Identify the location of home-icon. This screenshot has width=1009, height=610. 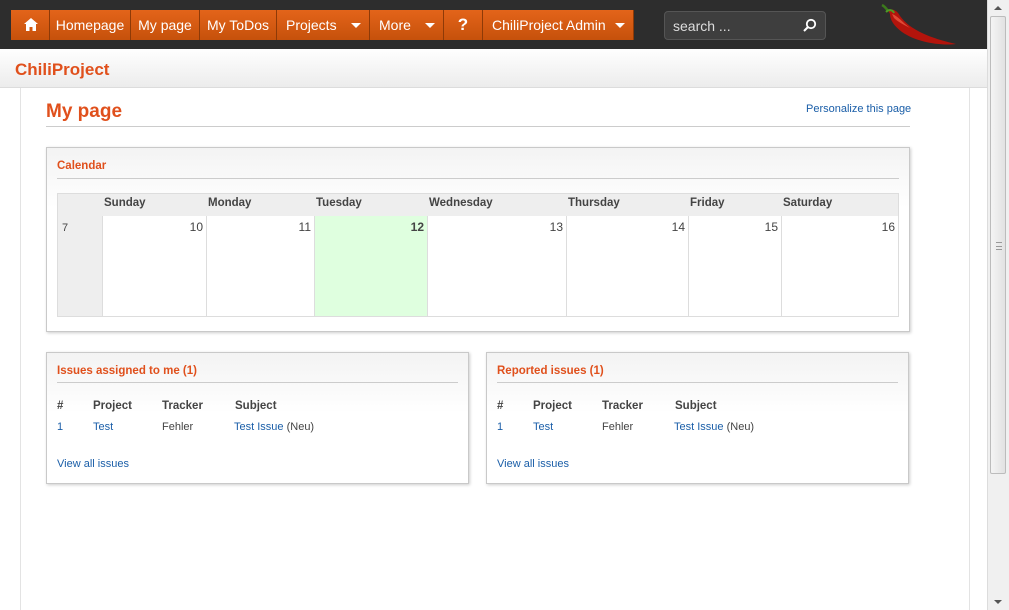
(31, 24).